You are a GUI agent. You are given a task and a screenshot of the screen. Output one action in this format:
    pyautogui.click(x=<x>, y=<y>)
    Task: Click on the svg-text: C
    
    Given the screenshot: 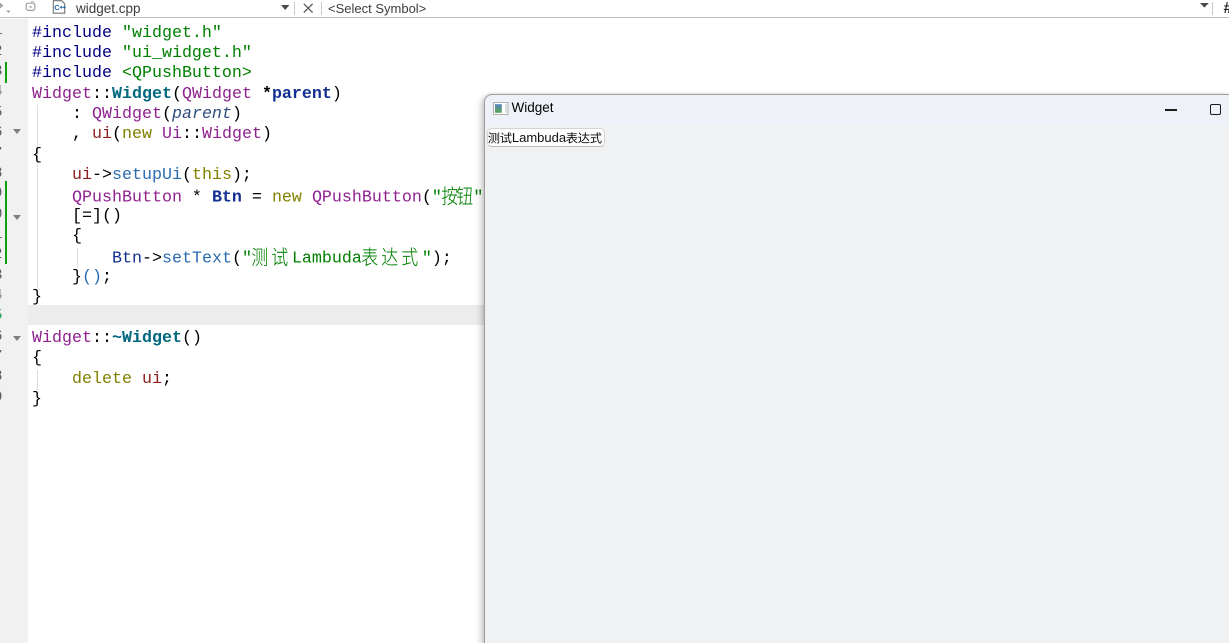 What is the action you would take?
    pyautogui.click(x=57, y=7)
    